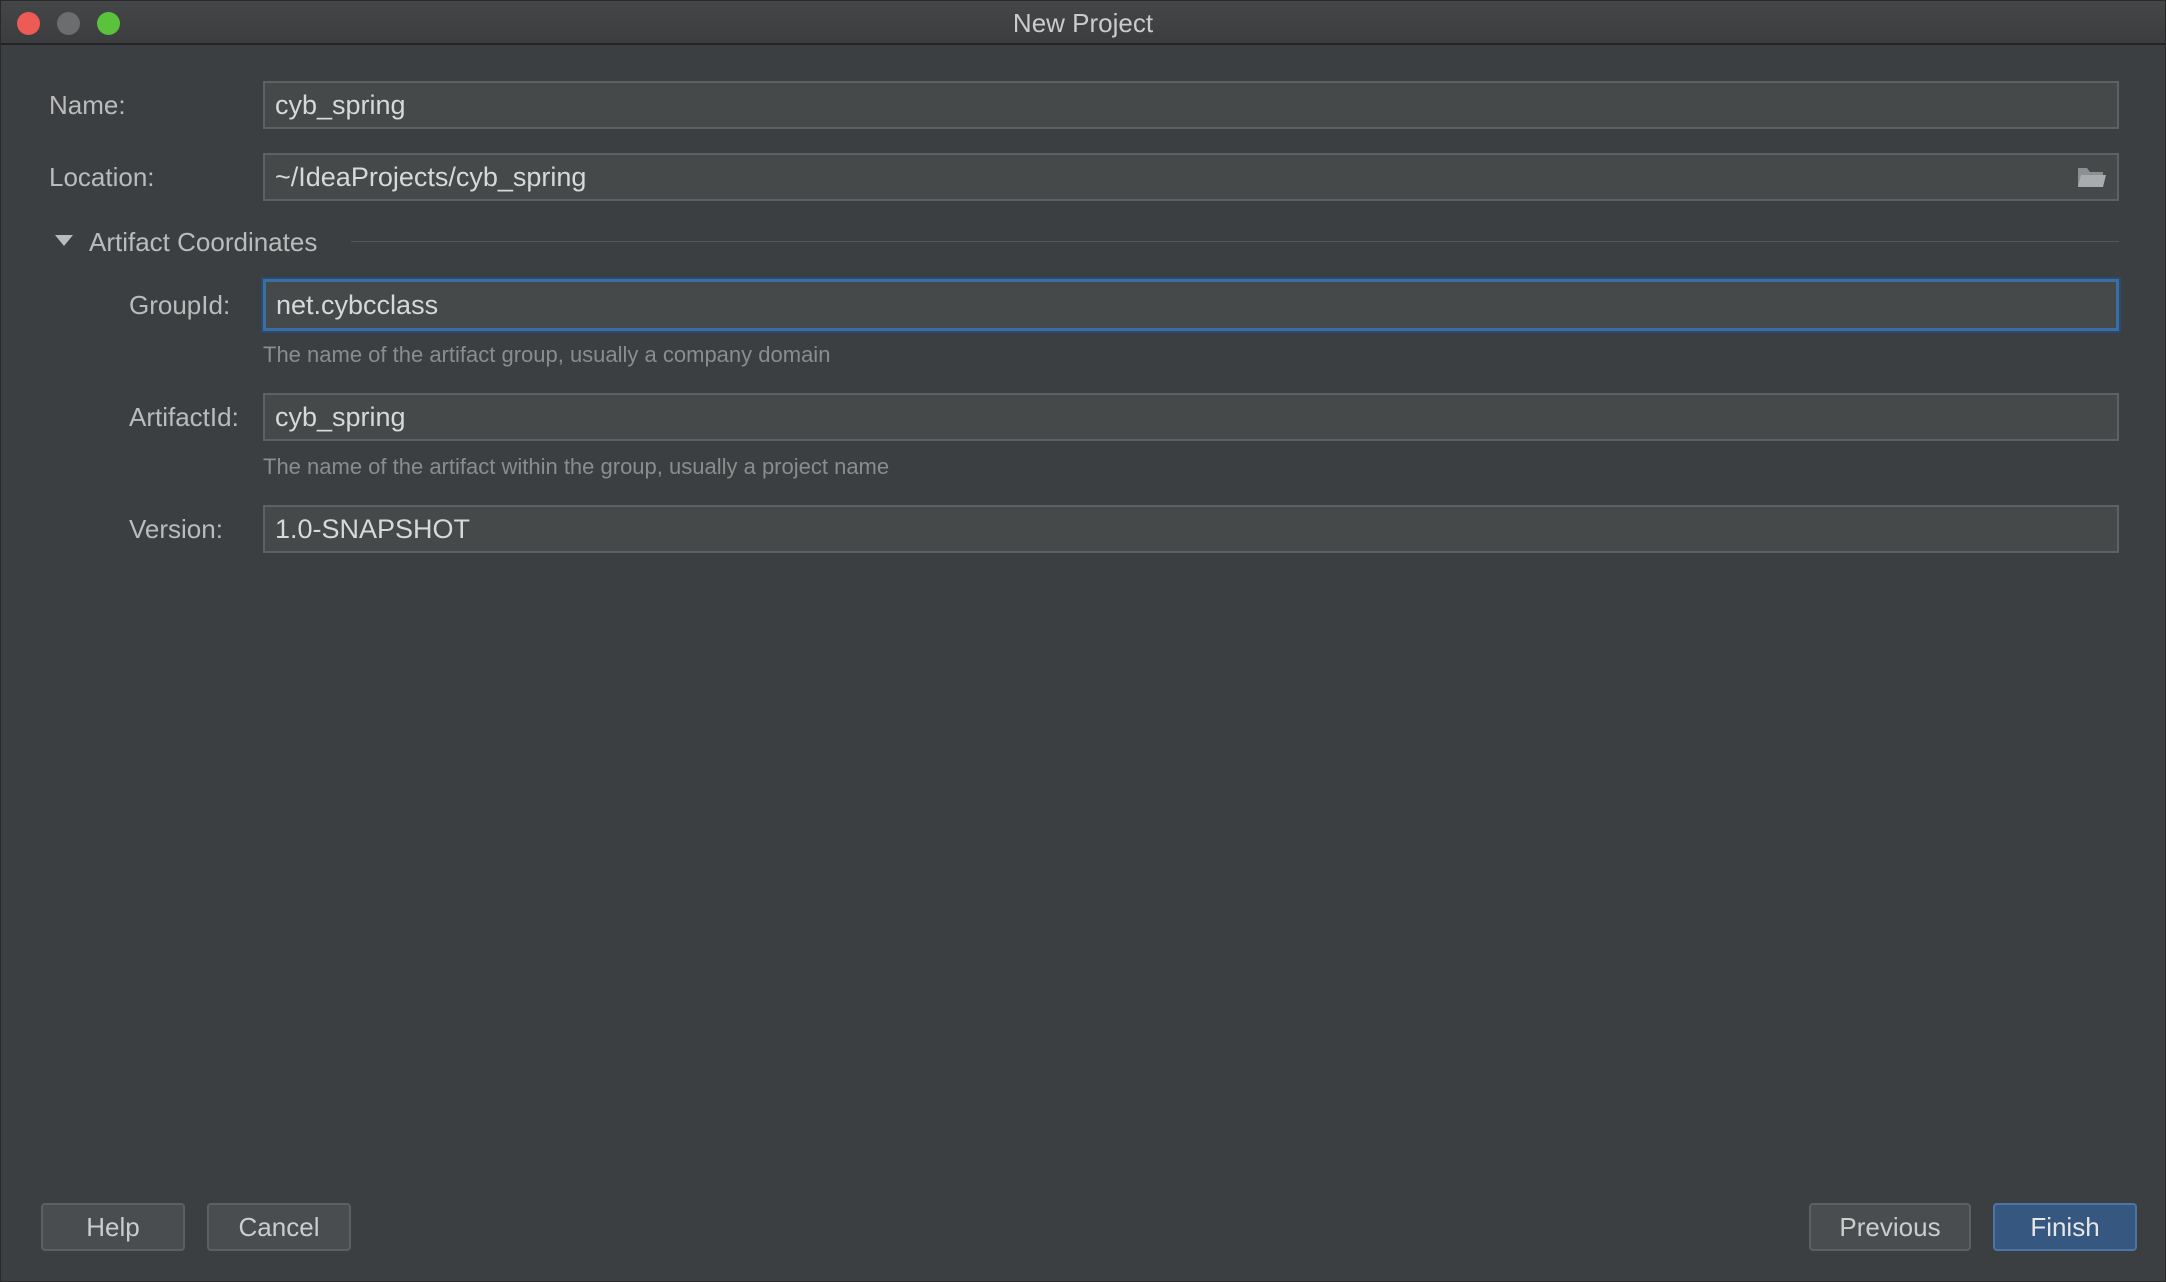 The height and width of the screenshot is (1282, 2166). I want to click on artifact-id-input, so click(1191, 417).